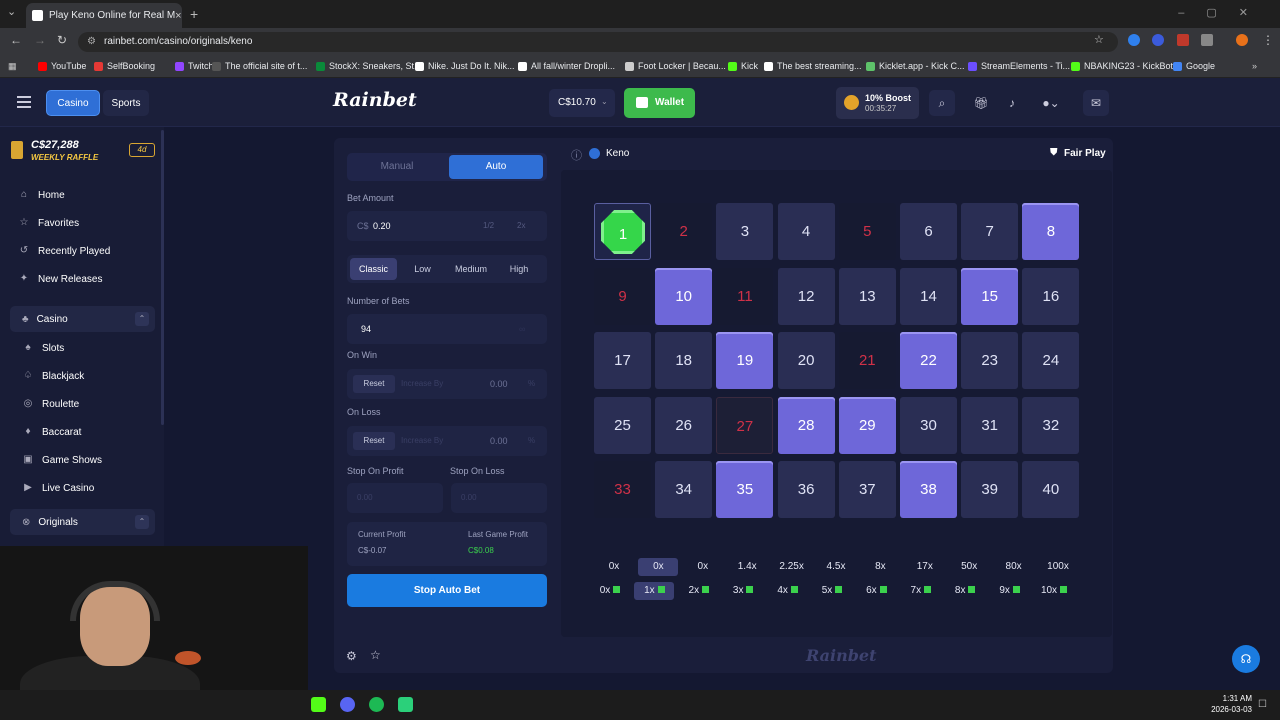  I want to click on boost-badge: 10% Boost 00:35:27, so click(877, 103).